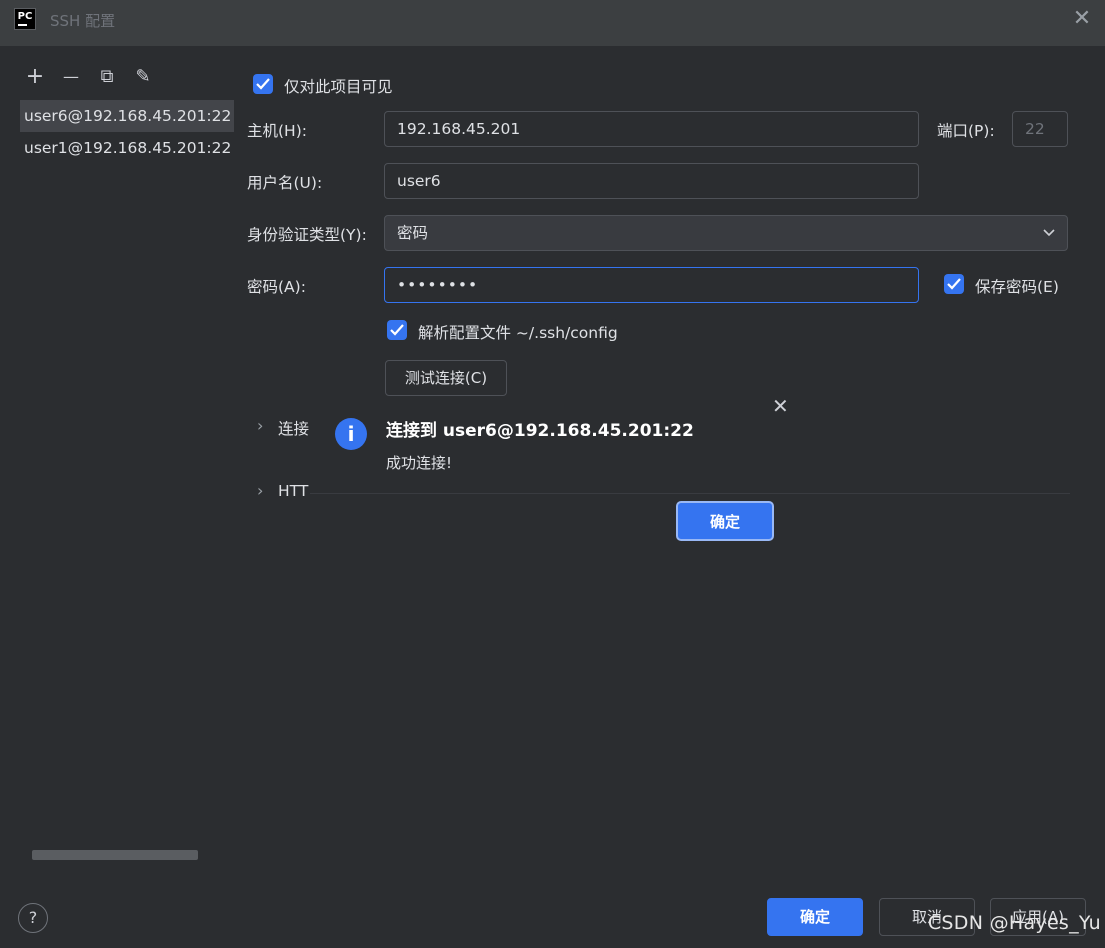 This screenshot has height=948, width=1105. I want to click on popup-title: 连接到 user6@192.168.45.201:22, so click(540, 431).